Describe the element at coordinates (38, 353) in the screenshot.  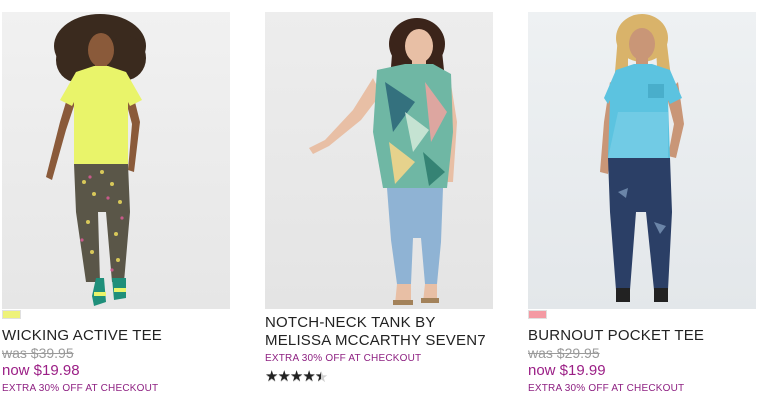
I see `was-price: was $39.95` at that location.